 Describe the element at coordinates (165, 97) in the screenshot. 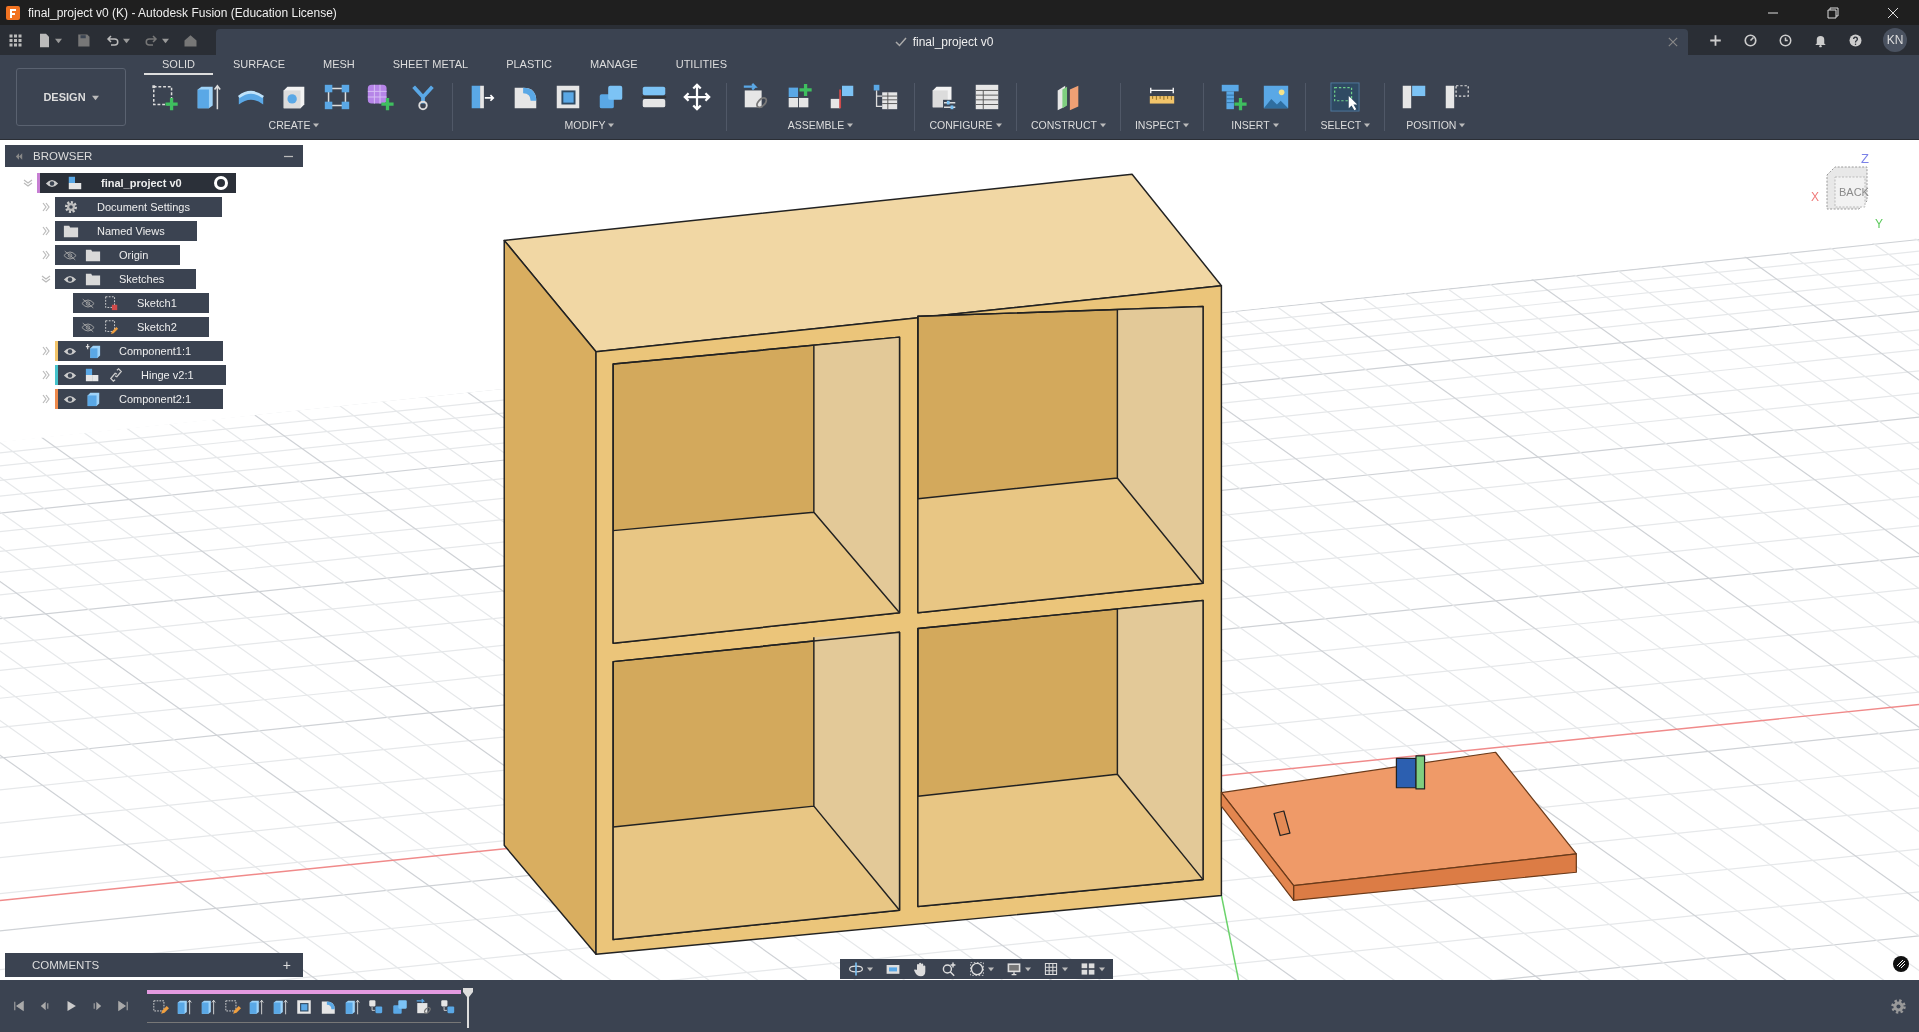

I see `sketch-plus-icon` at that location.